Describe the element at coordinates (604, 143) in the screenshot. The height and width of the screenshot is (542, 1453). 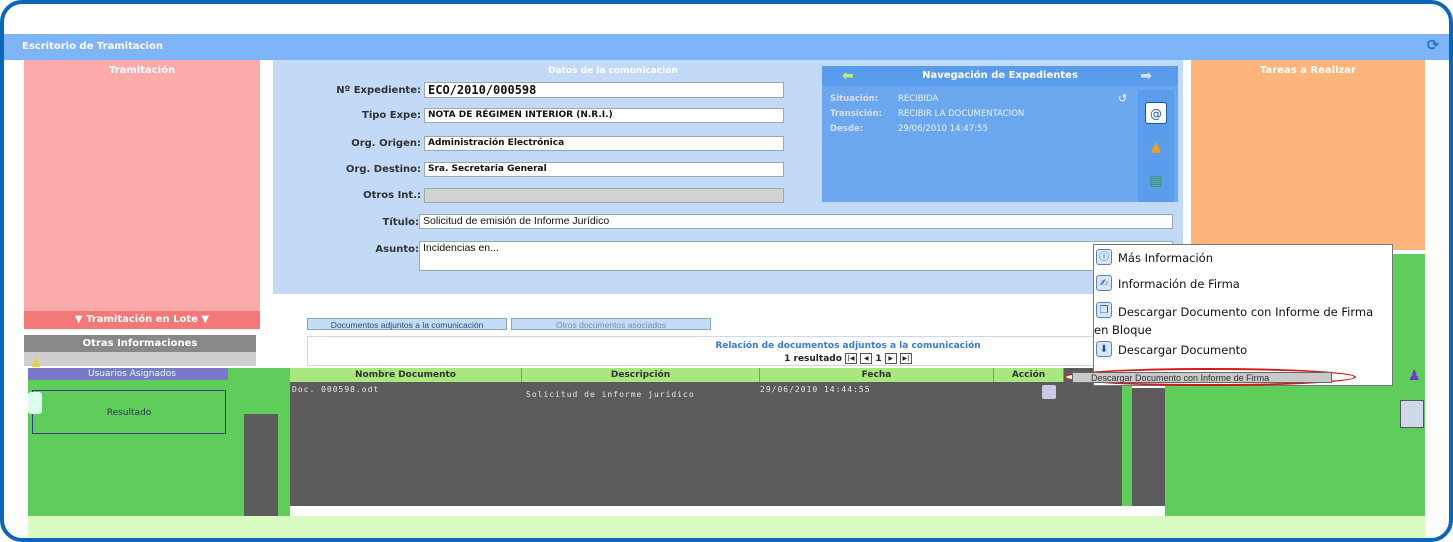
I see `origen-field: Administración Electrónica` at that location.